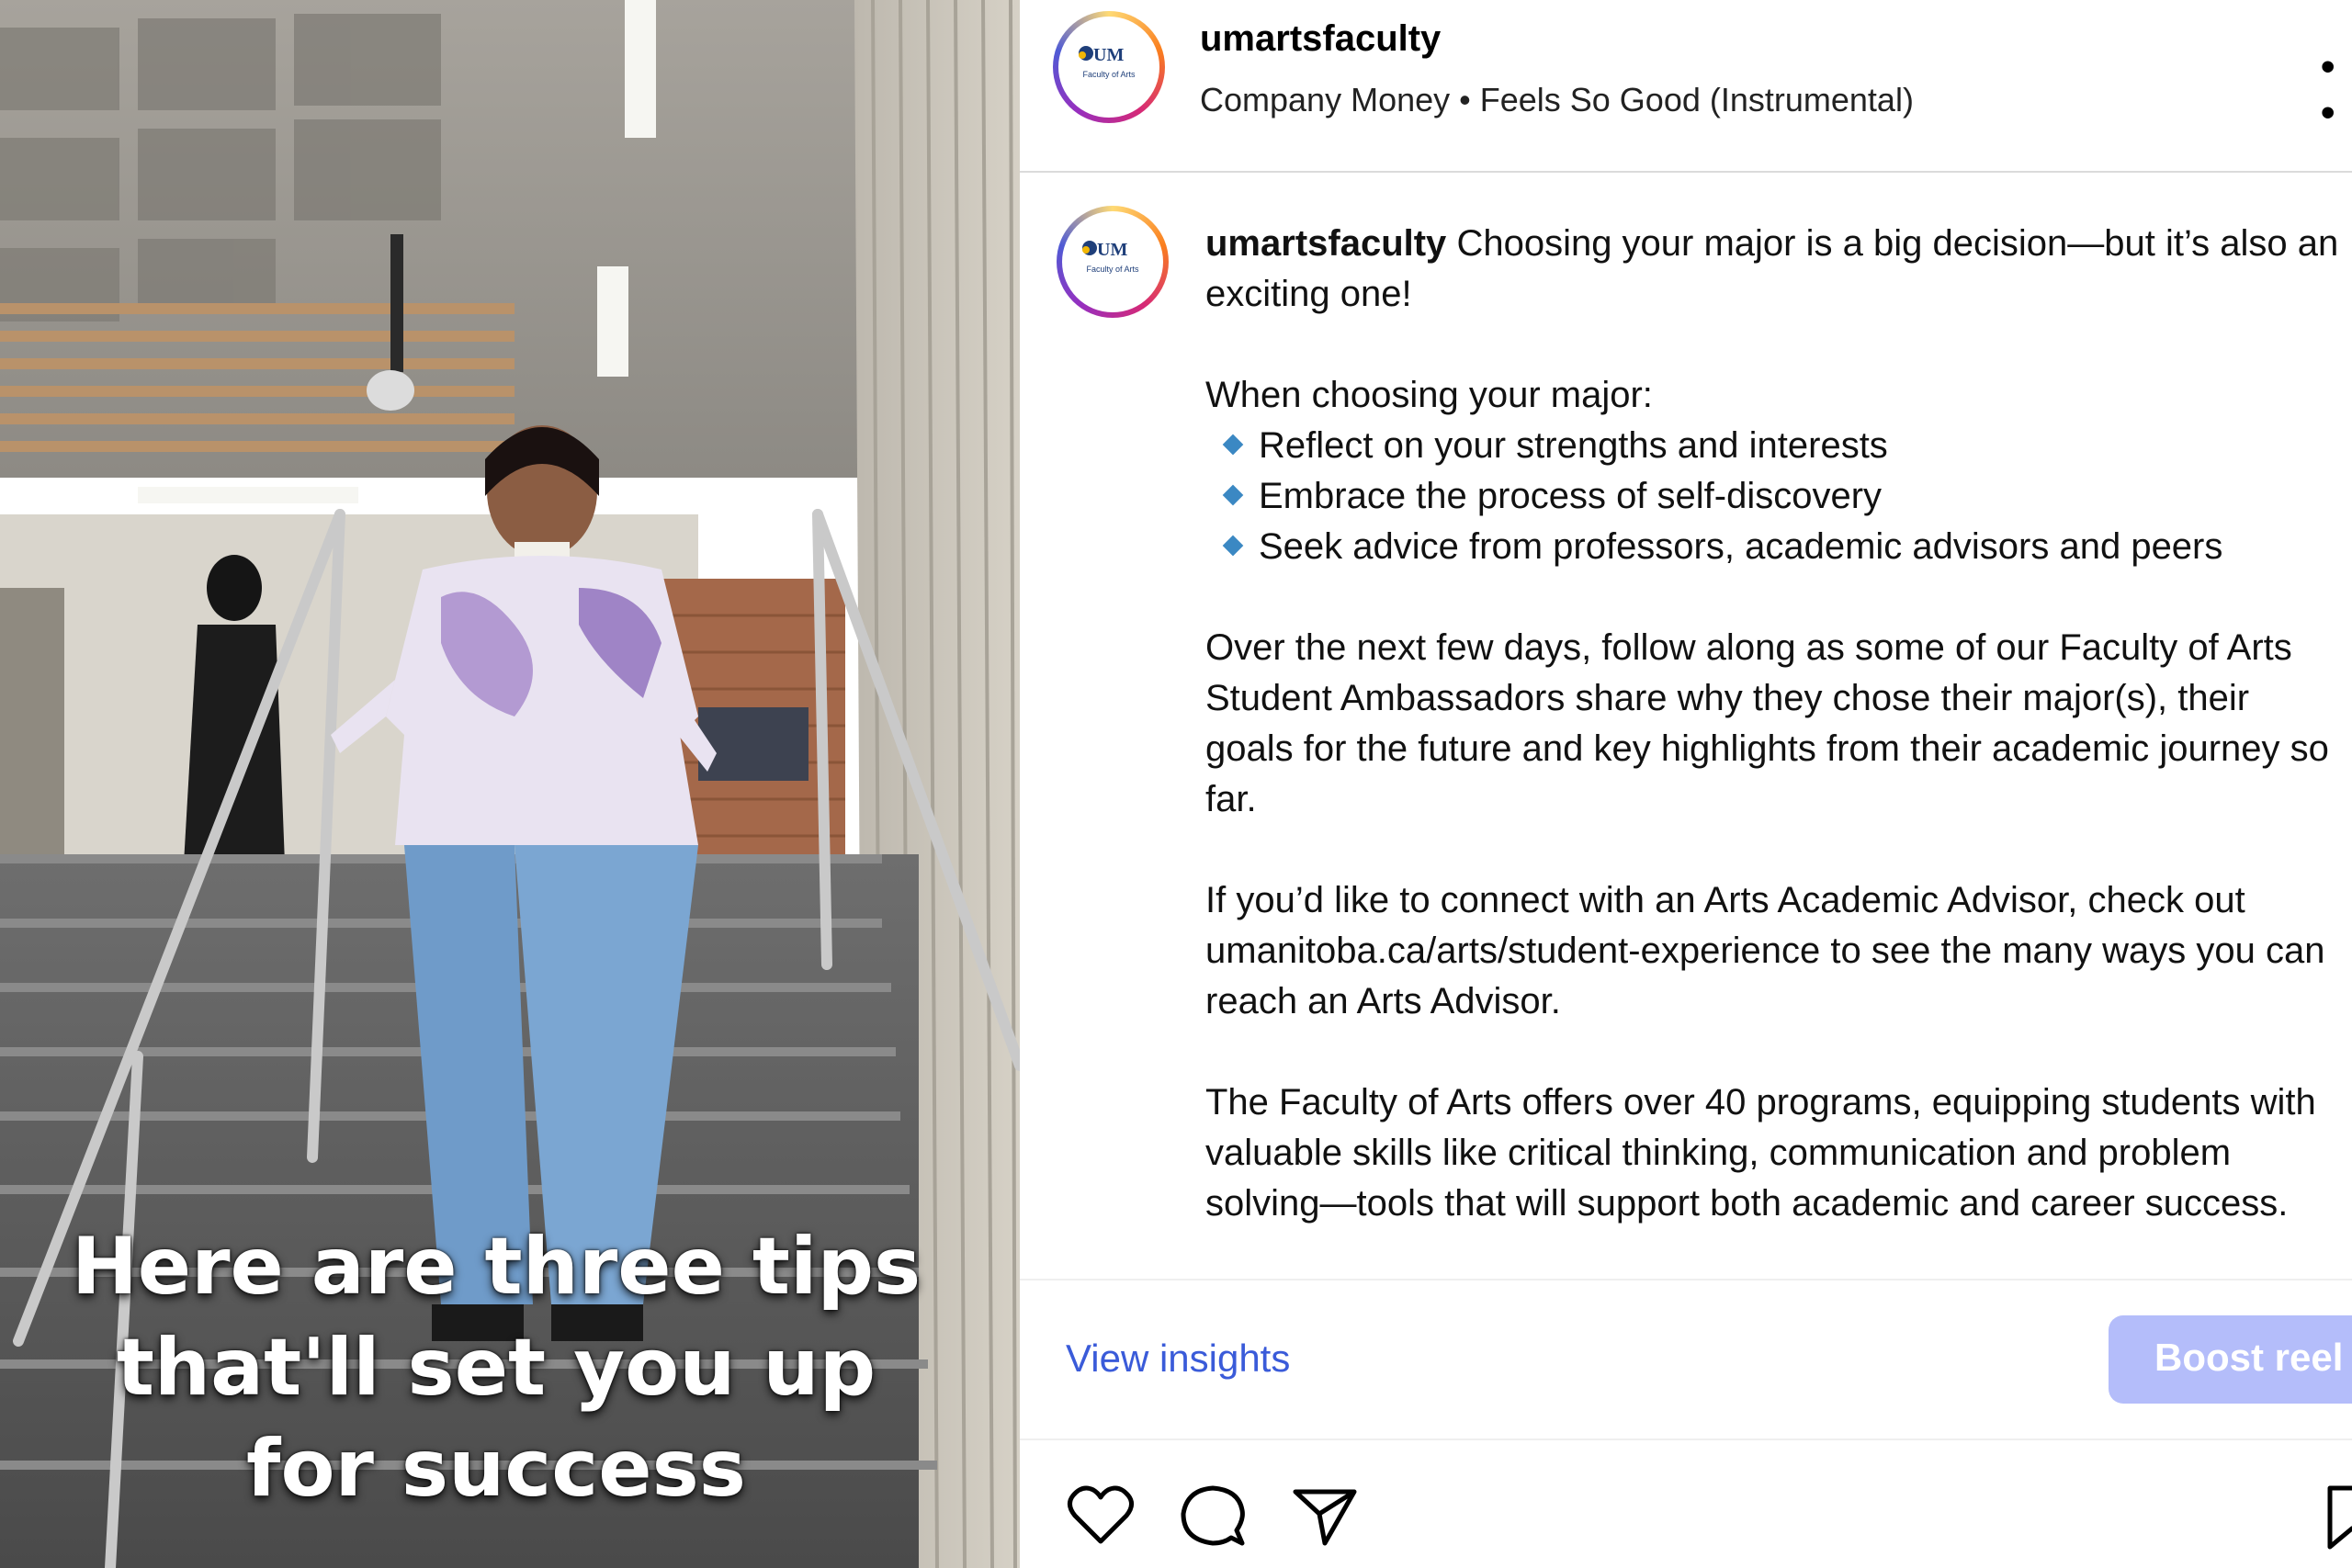 The width and height of the screenshot is (2352, 1568). I want to click on comment-icon, so click(1213, 1515).